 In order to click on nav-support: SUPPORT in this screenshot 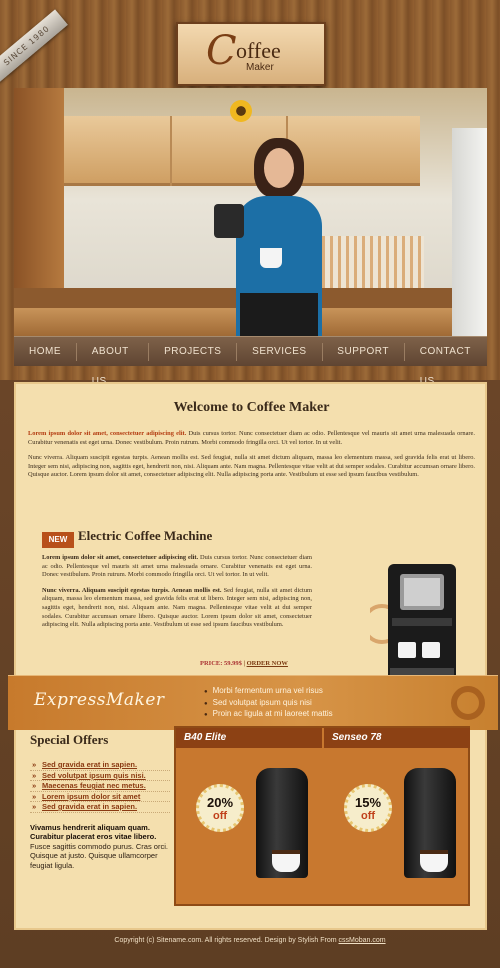, I will do `click(363, 352)`.